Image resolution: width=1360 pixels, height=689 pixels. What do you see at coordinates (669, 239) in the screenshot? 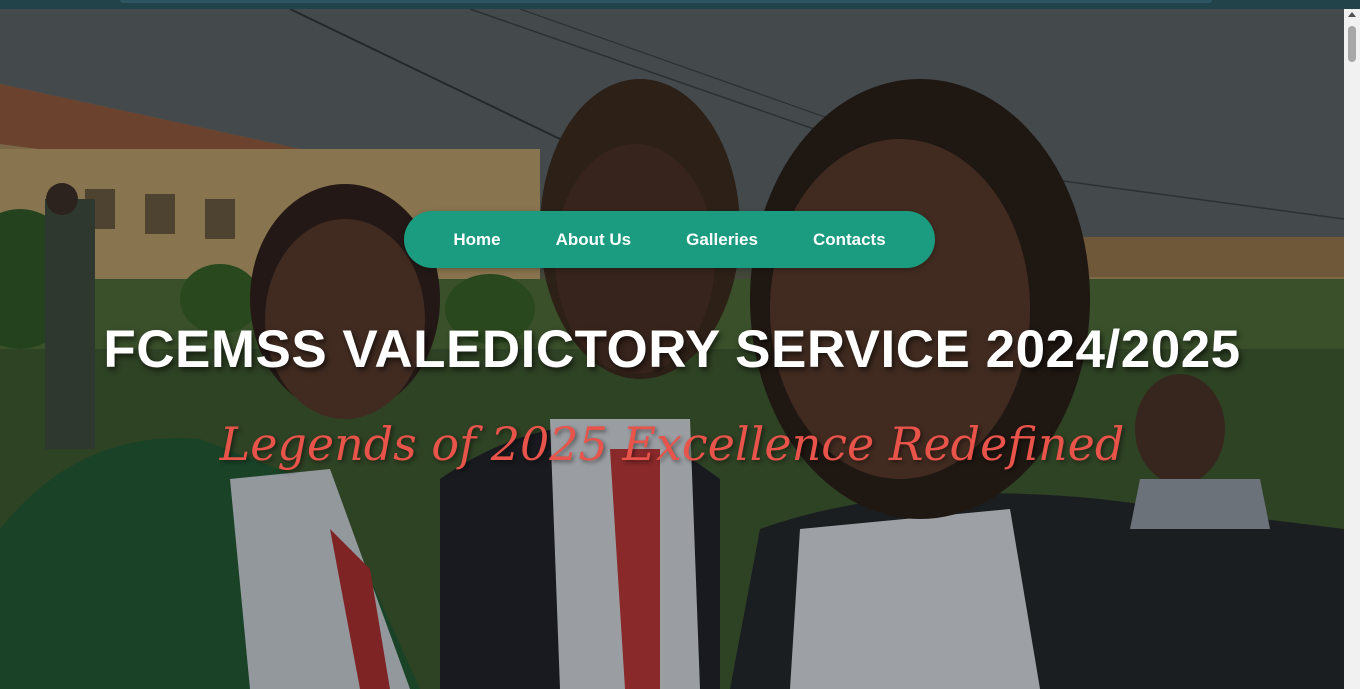
I see `main-navigation: Home About Us Galleries Contacts` at bounding box center [669, 239].